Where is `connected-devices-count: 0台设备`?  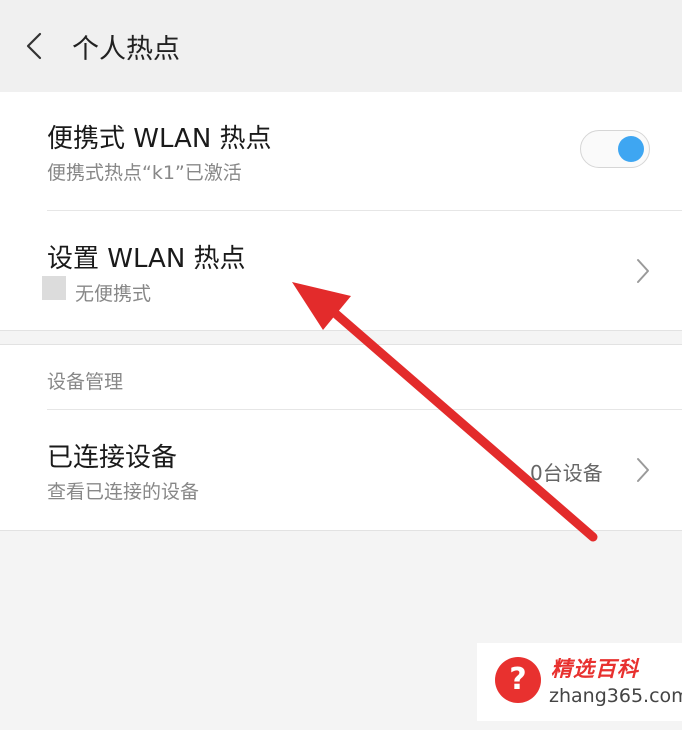 connected-devices-count: 0台设备 is located at coordinates (566, 473).